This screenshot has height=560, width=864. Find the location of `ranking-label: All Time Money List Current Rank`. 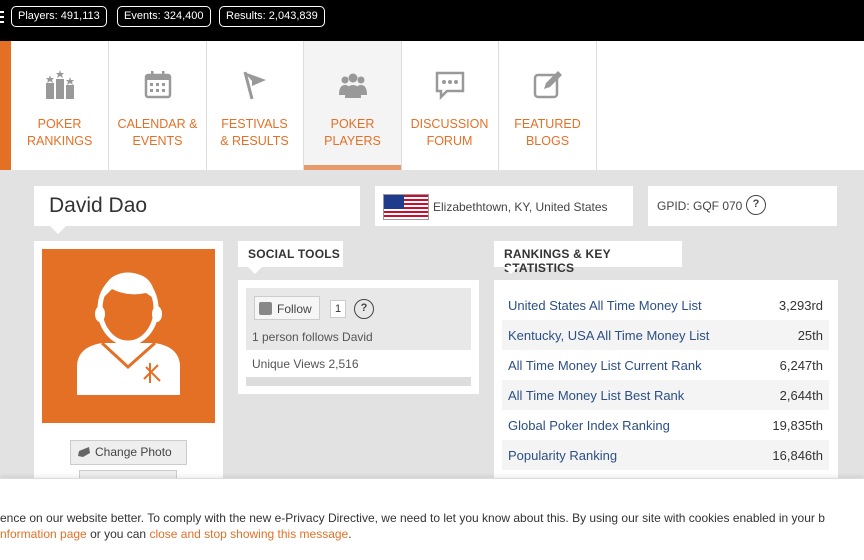

ranking-label: All Time Money List Current Rank is located at coordinates (605, 365).